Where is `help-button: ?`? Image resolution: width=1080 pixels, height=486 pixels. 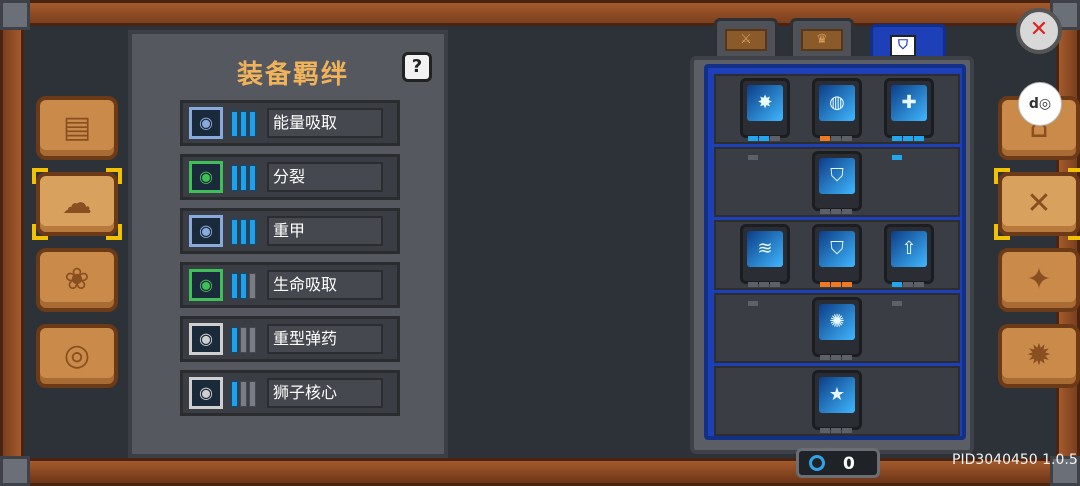
help-button: ? is located at coordinates (417, 67).